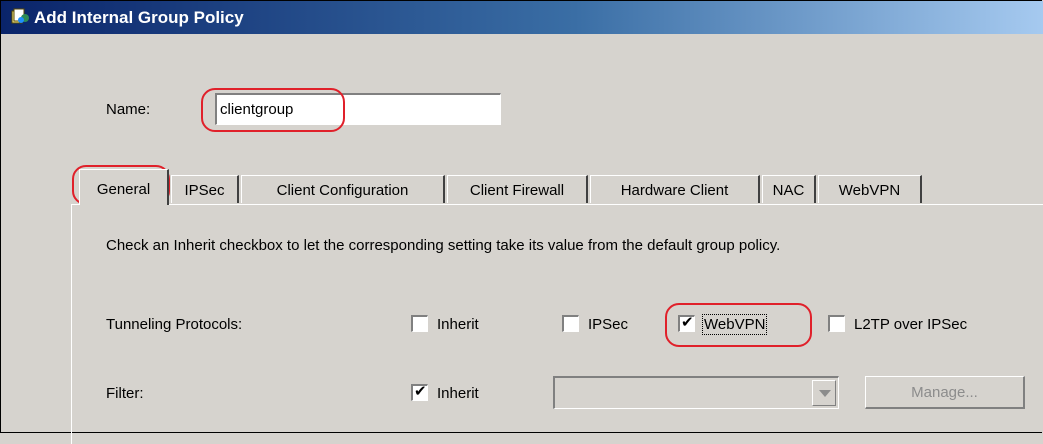 This screenshot has width=1043, height=444. Describe the element at coordinates (870, 189) in the screenshot. I see `tab-webvpn: WebVPN` at that location.